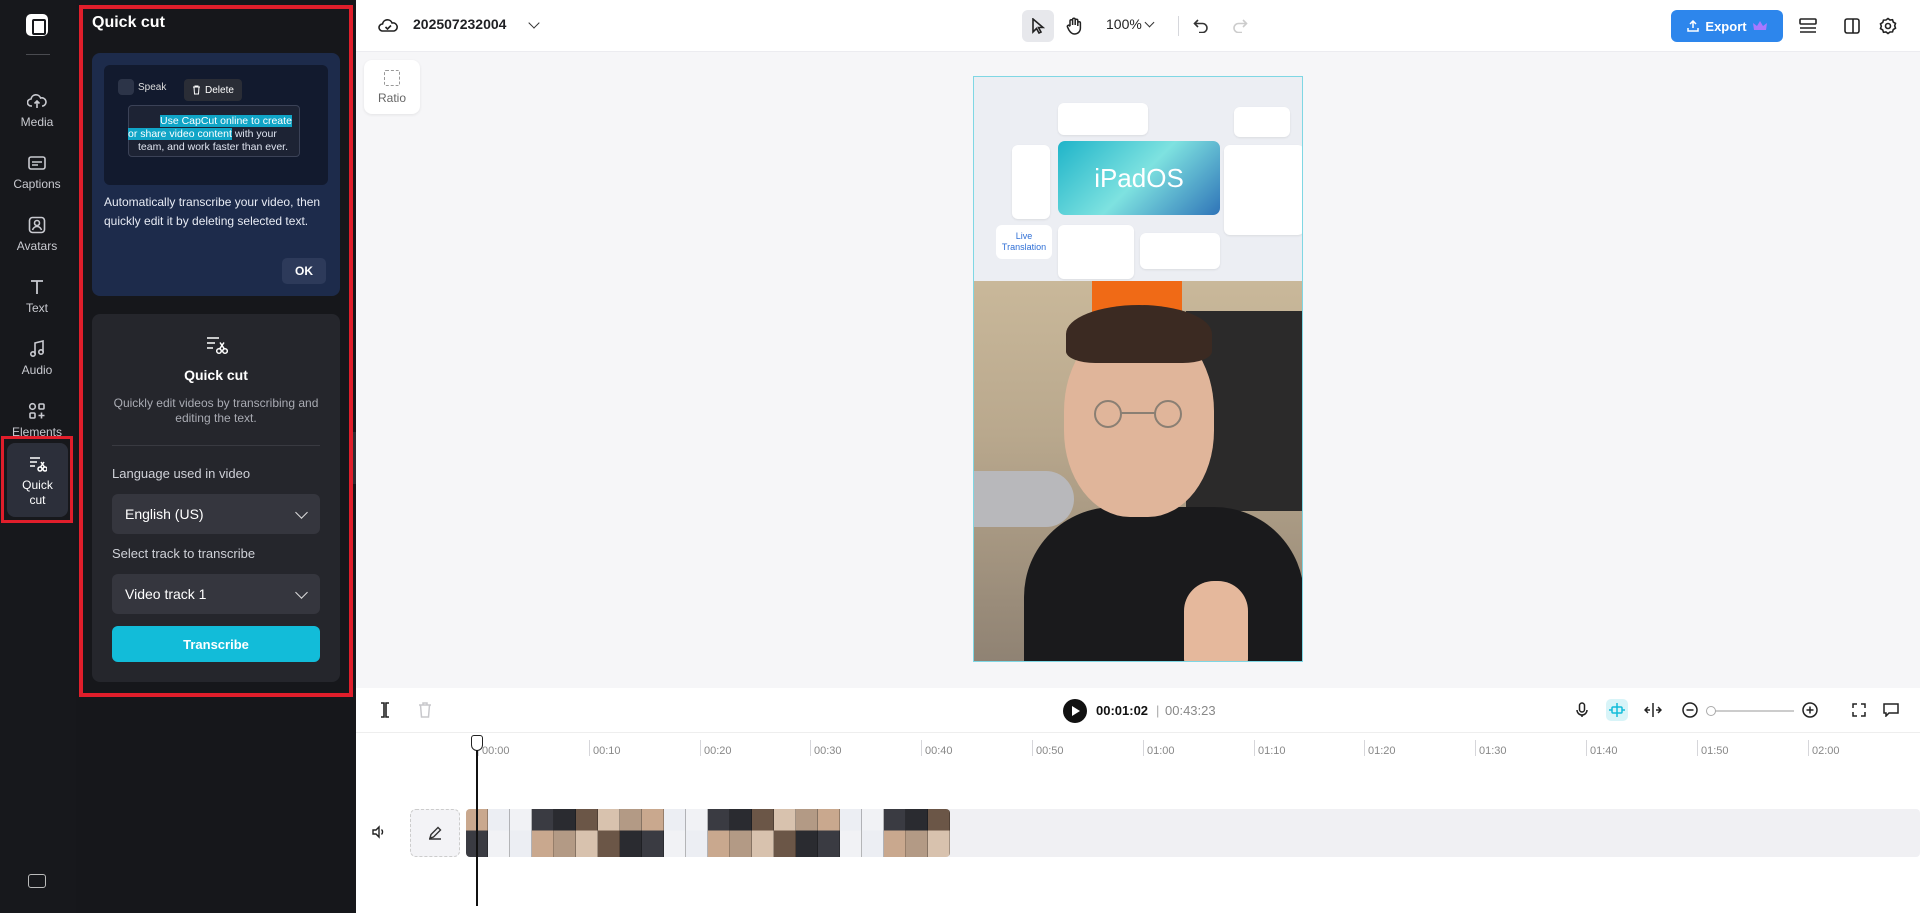 This screenshot has width=1920, height=913. Describe the element at coordinates (1808, 26) in the screenshot. I see `layers-button` at that location.